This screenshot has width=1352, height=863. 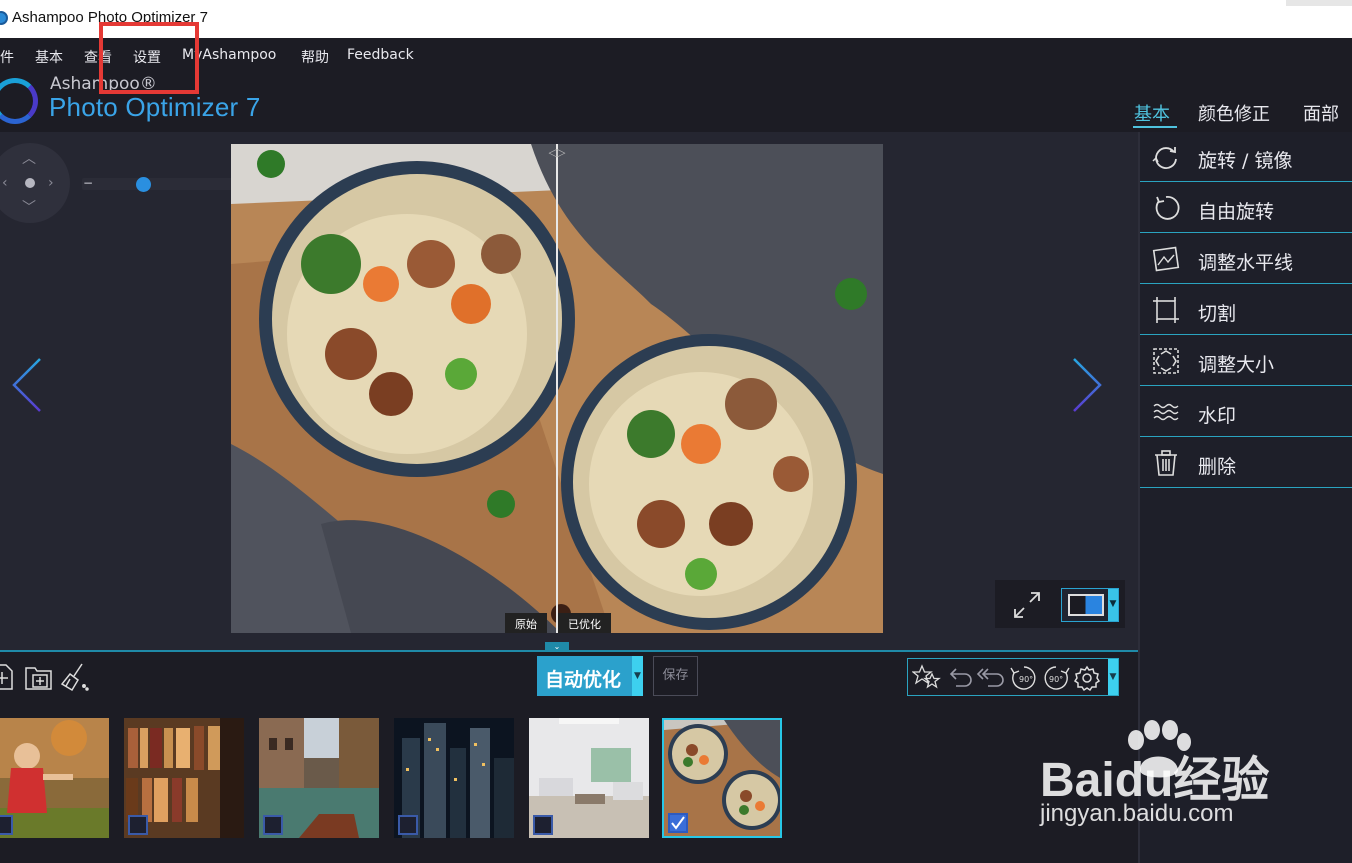 I want to click on favorites-stars-icon, so click(x=927, y=678).